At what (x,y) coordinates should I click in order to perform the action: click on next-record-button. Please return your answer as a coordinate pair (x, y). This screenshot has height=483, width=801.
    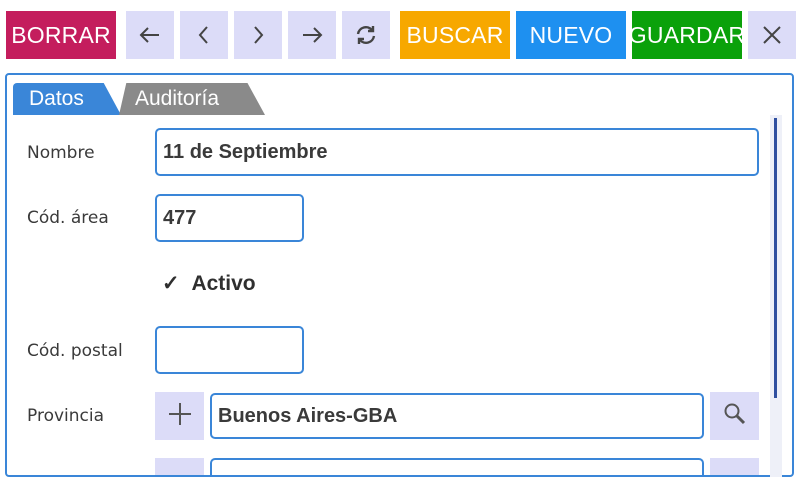
    Looking at the image, I should click on (258, 35).